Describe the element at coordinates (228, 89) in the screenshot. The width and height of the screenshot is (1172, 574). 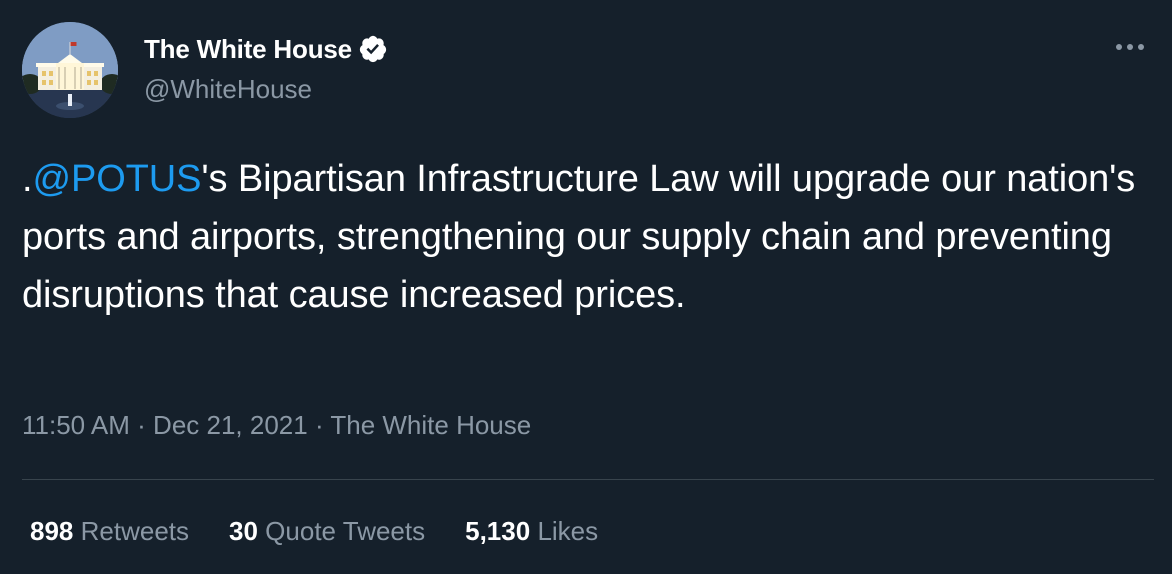
I see `author-handle: @WhiteHouse` at that location.